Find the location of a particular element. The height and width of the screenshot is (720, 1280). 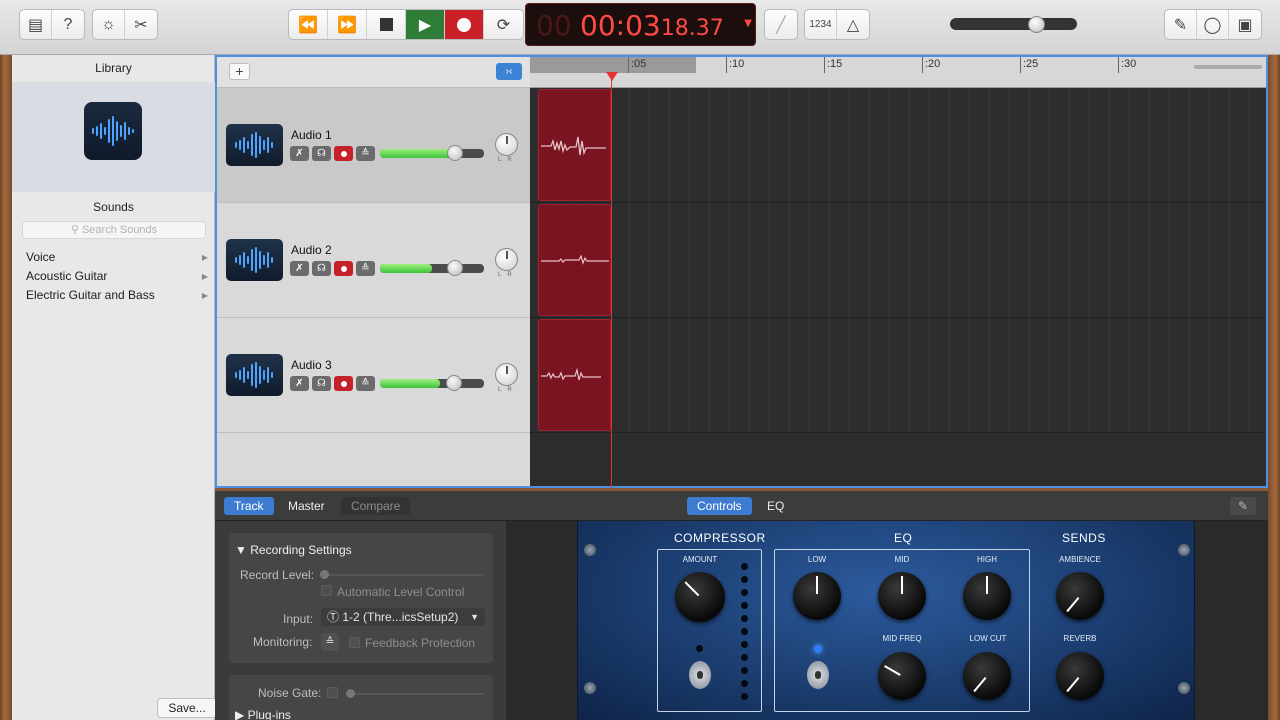

recording-settings-title: ▼ Recording Settings is located at coordinates (293, 550).